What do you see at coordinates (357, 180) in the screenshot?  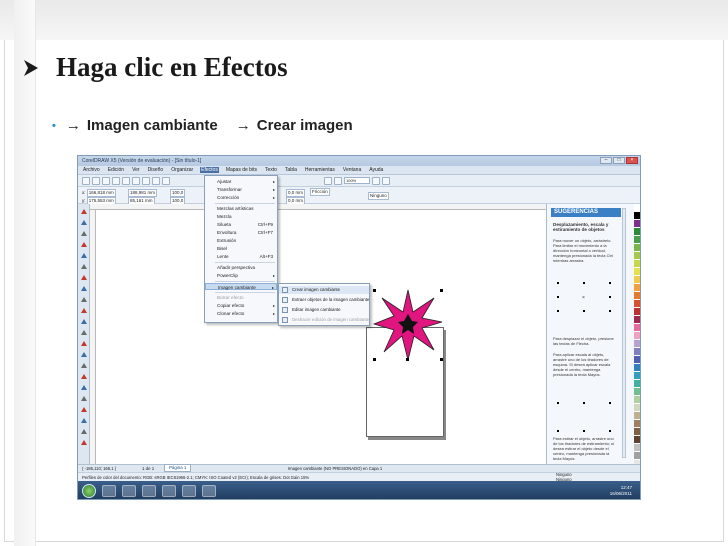 I see `zoom-level-field: 100%` at bounding box center [357, 180].